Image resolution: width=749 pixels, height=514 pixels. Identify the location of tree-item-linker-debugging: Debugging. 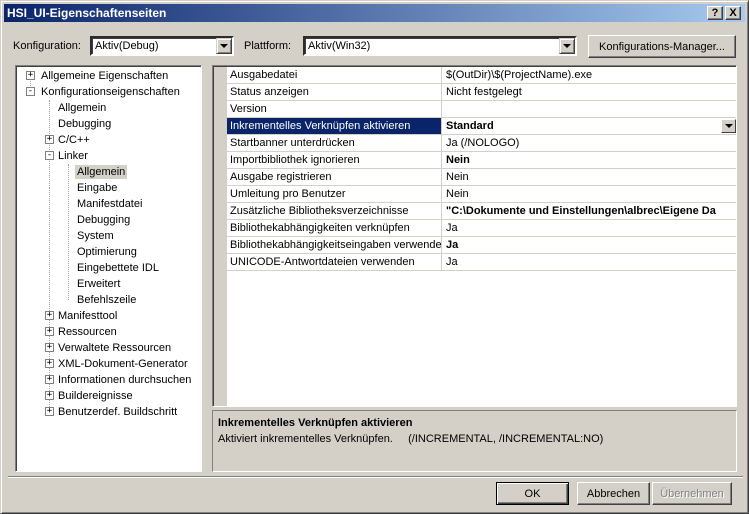
(103, 220).